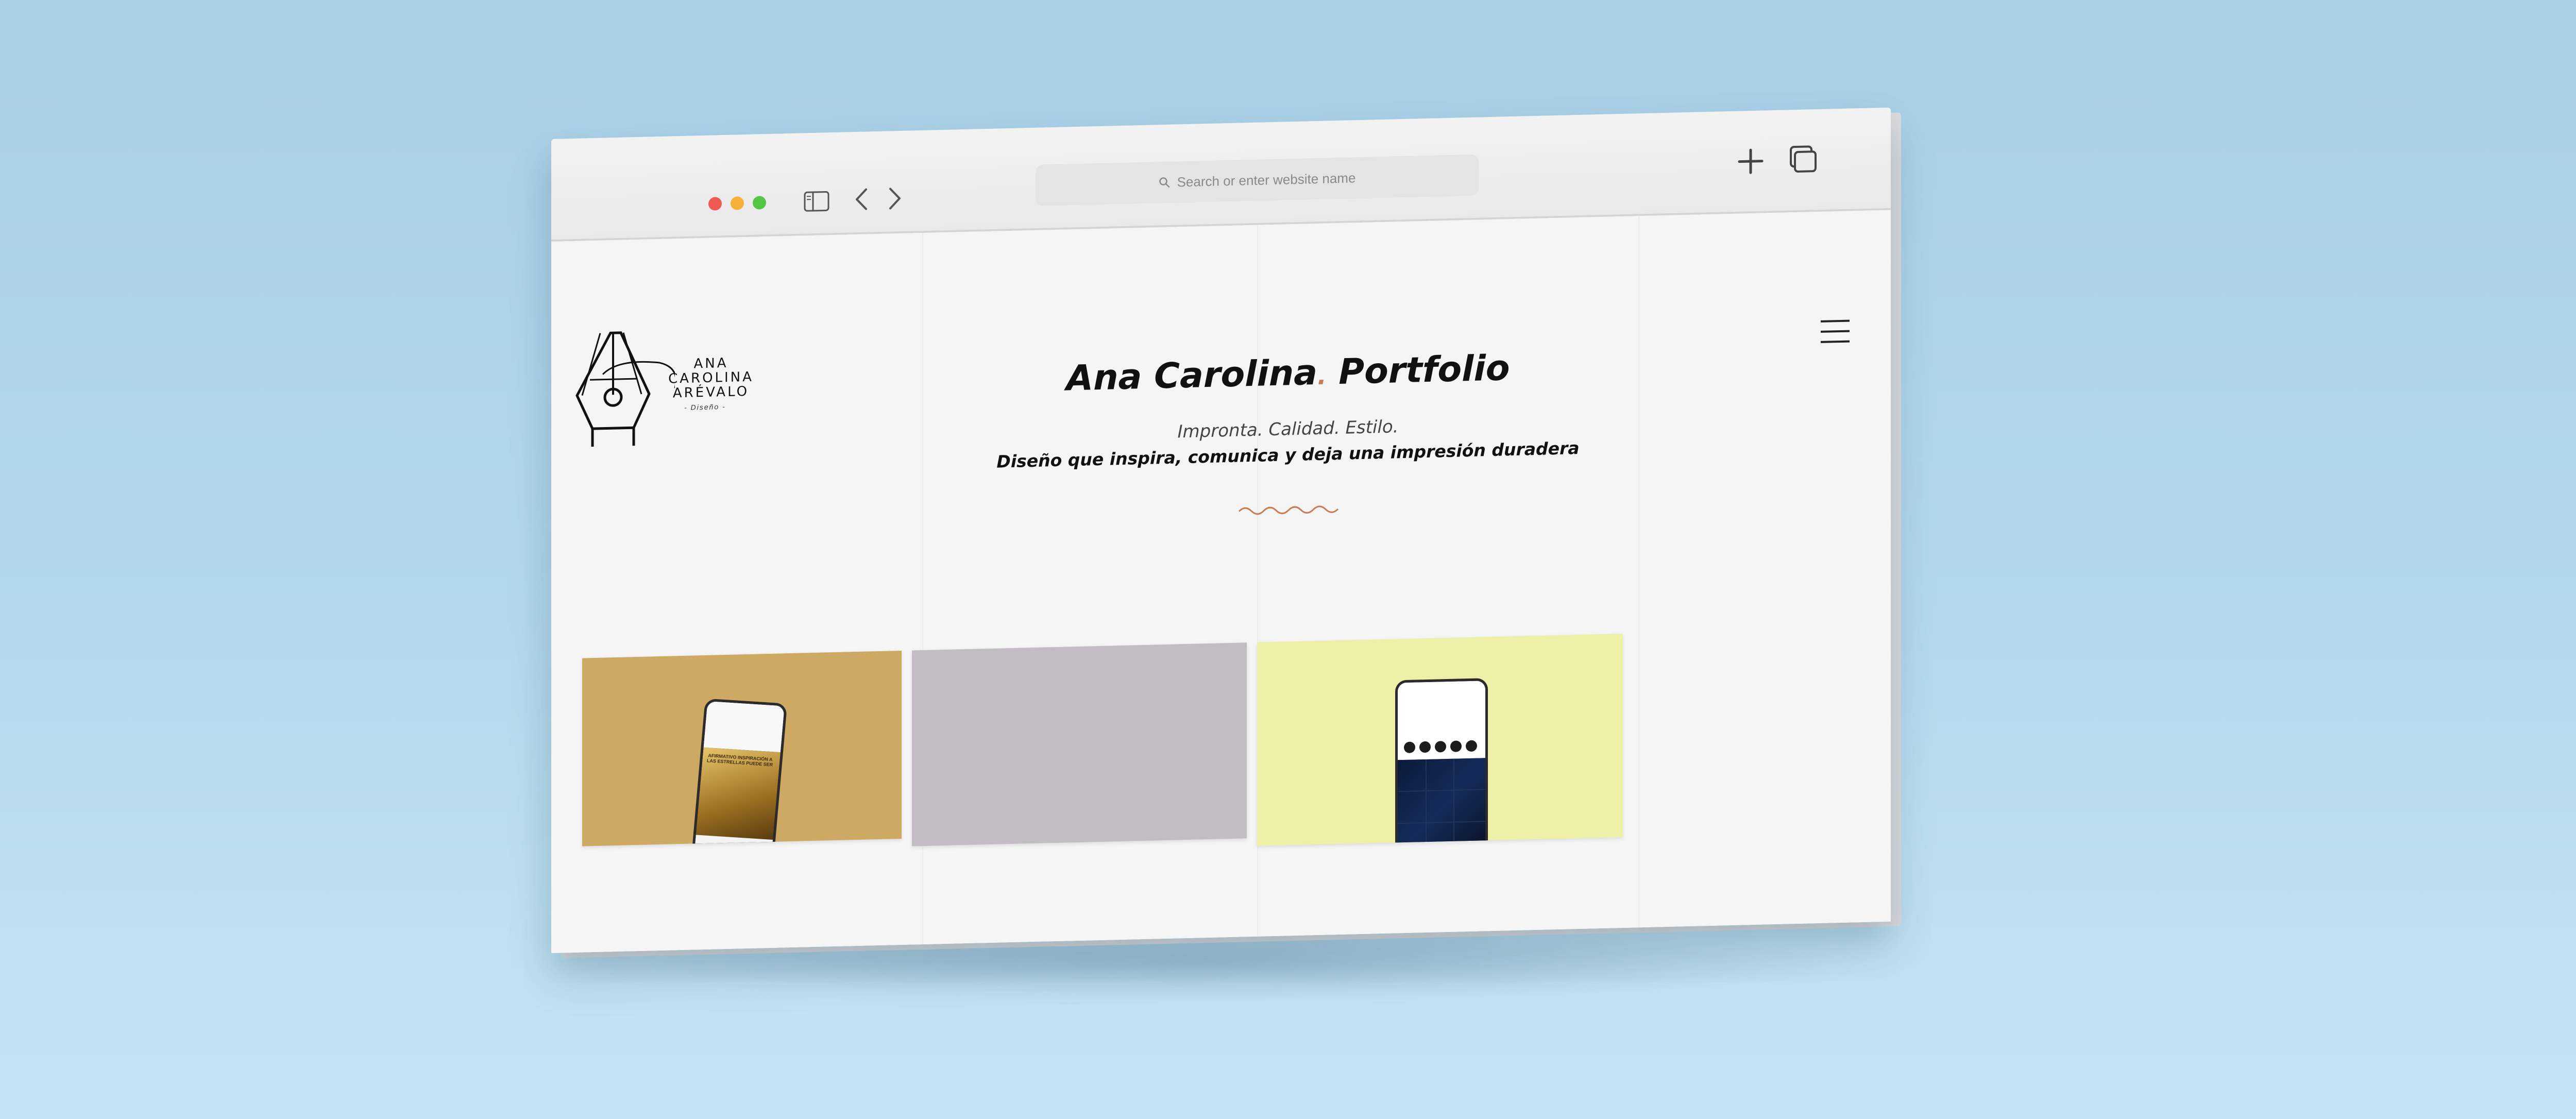 This screenshot has width=2576, height=1119. Describe the element at coordinates (1266, 179) in the screenshot. I see `address-placeholder: Search or enter website name` at that location.